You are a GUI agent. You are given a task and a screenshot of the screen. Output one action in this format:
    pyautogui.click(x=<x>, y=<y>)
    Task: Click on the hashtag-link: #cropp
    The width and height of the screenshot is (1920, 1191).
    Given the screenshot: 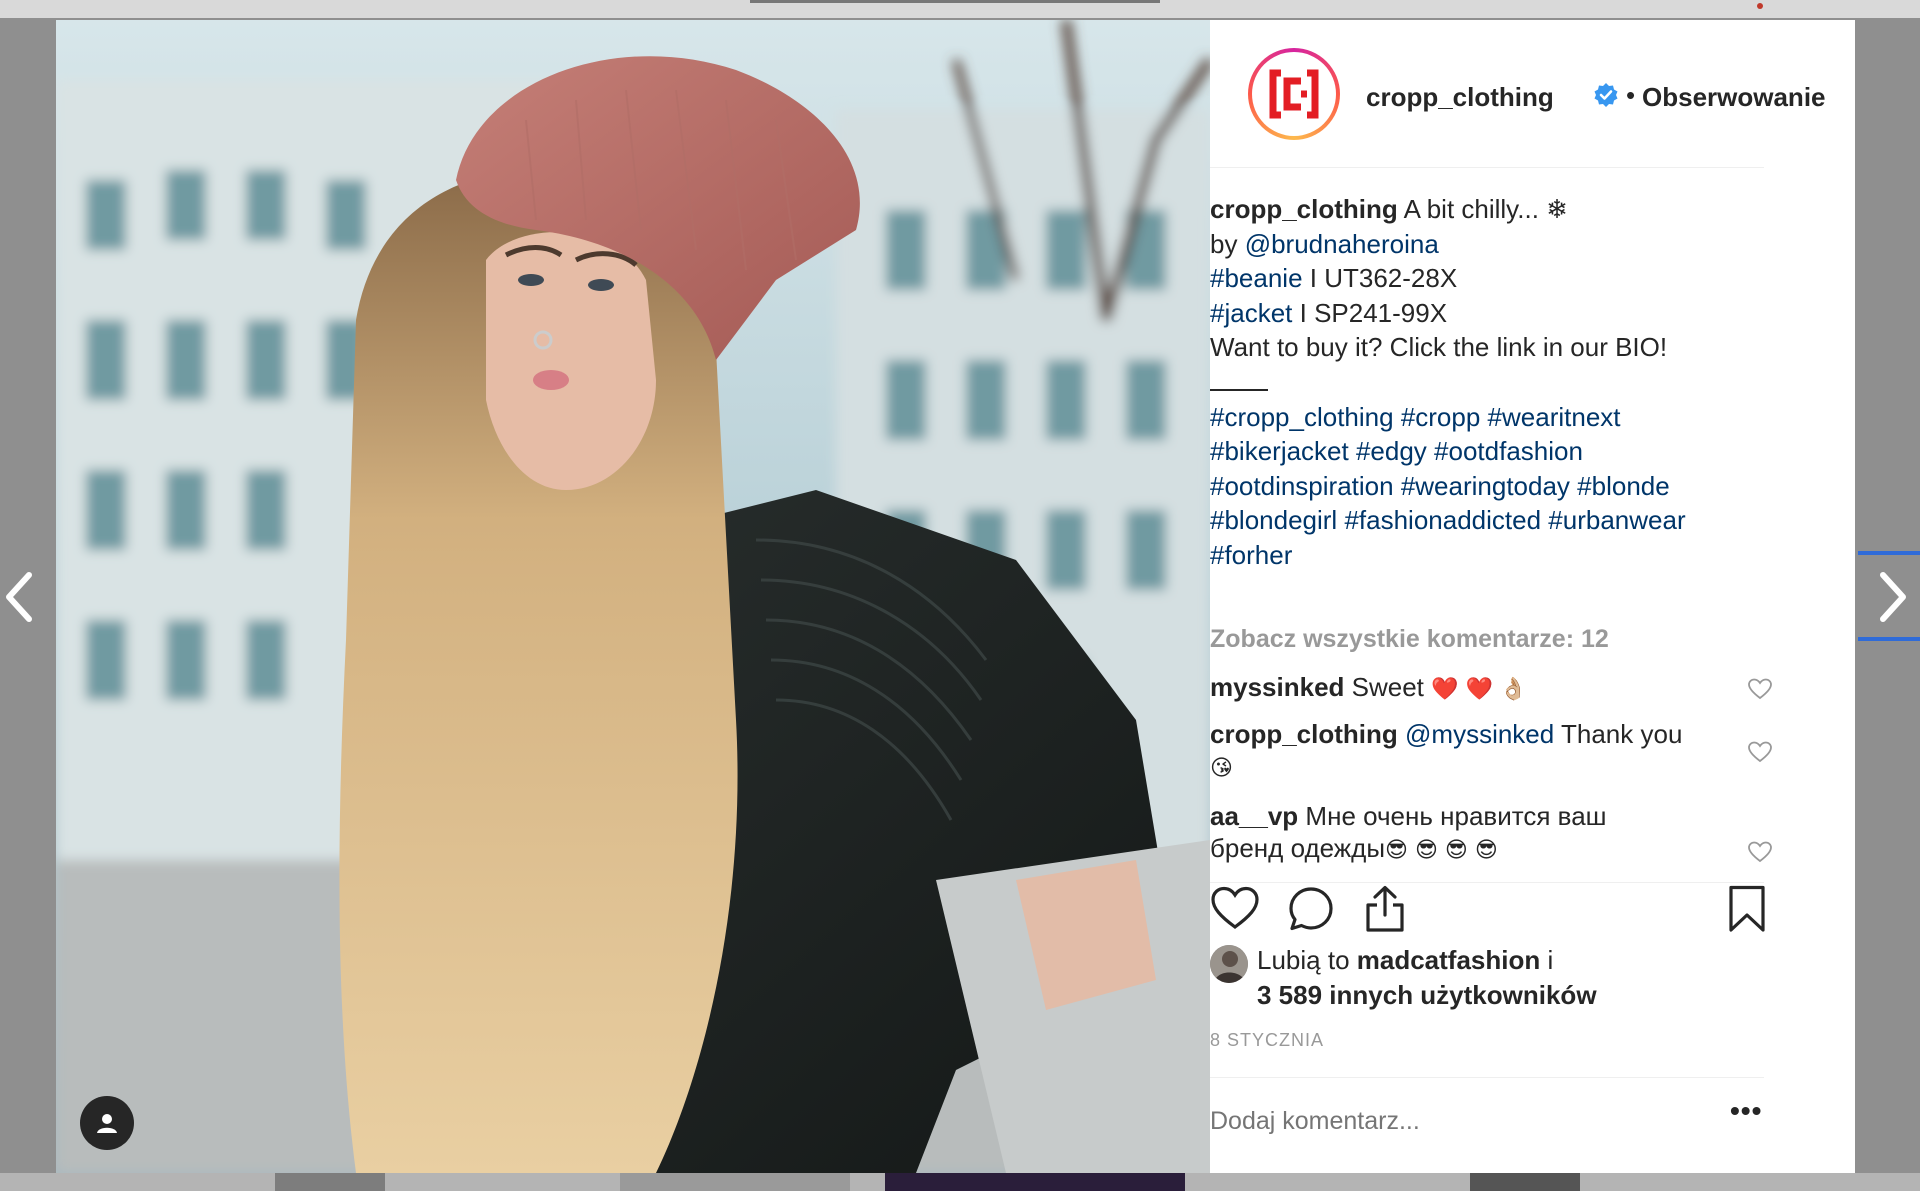 What is the action you would take?
    pyautogui.click(x=1441, y=417)
    